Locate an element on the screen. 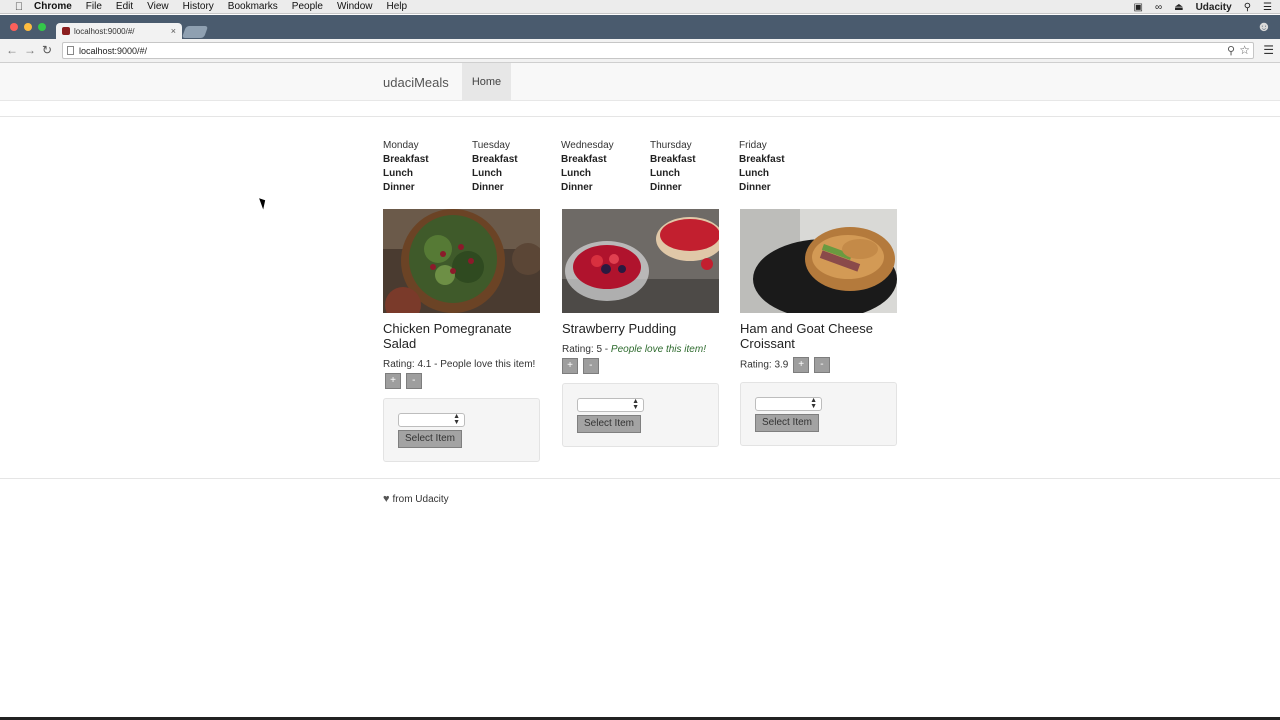  heart-icon: ♥ is located at coordinates (386, 499).